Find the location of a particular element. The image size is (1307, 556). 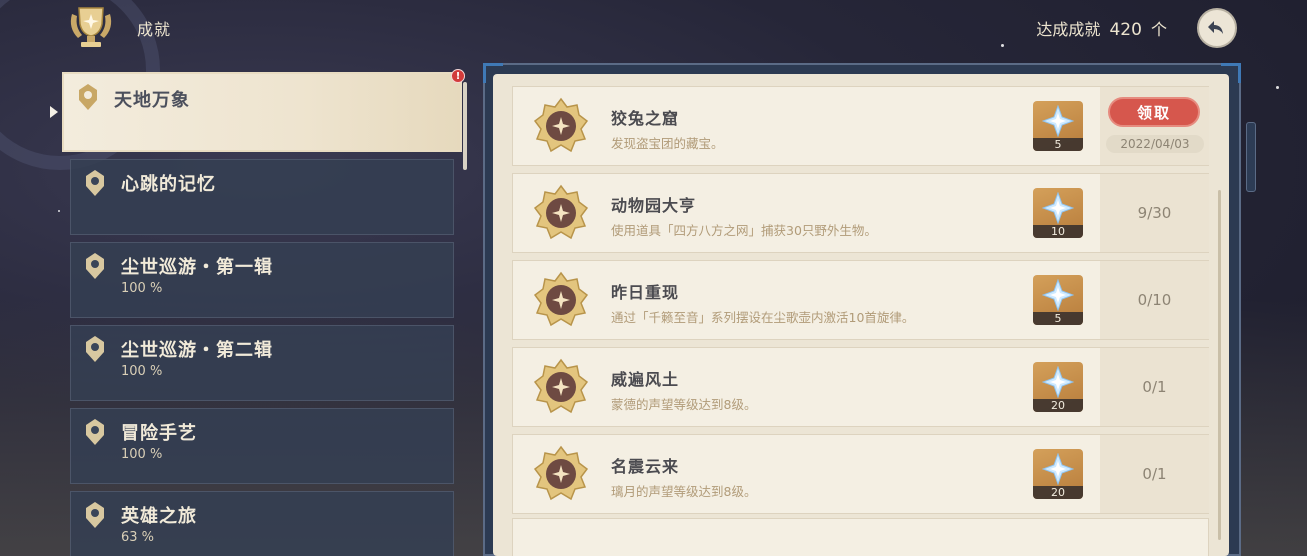

achievement-row: 昨日重现 通过「千籁至音」系列摆设在尘歌壶内激活10首旋律。 5 0/10 is located at coordinates (860, 300).